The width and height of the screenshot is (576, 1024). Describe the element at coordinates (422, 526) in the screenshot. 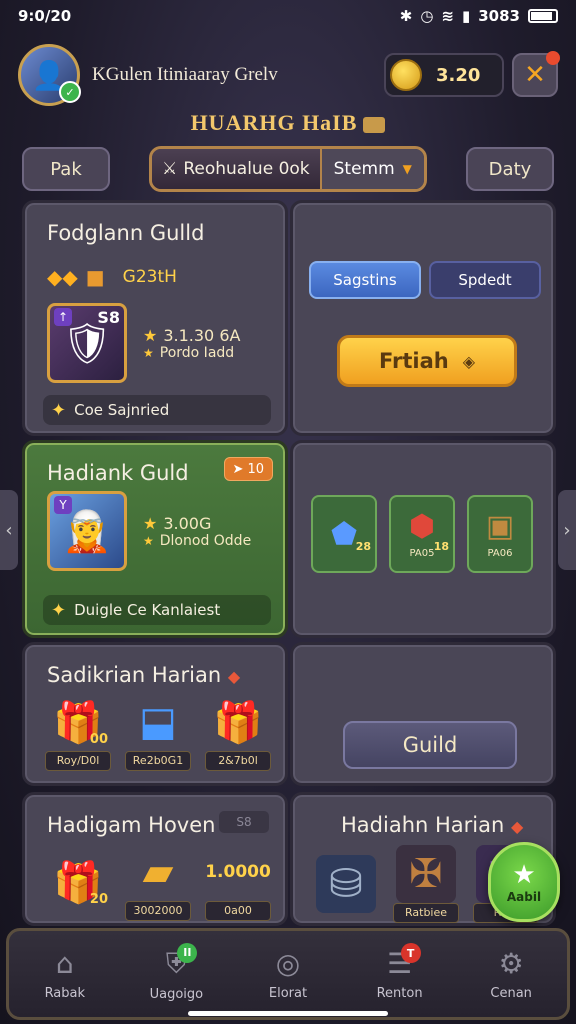

I see `shield-item-icon: ⬢` at that location.